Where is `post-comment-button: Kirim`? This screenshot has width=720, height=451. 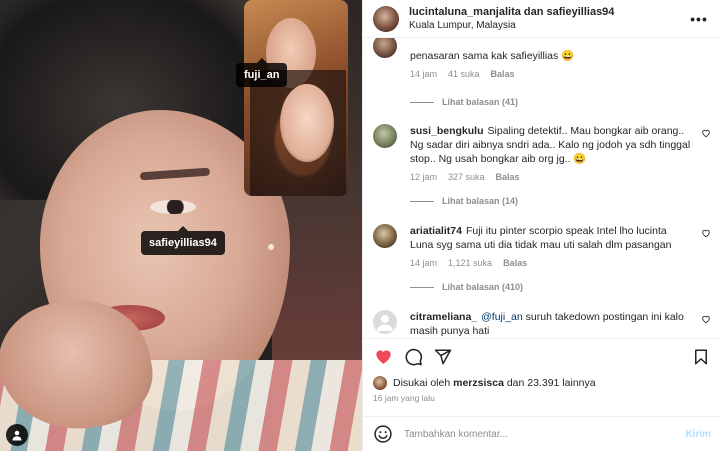
post-comment-button: Kirim is located at coordinates (698, 434).